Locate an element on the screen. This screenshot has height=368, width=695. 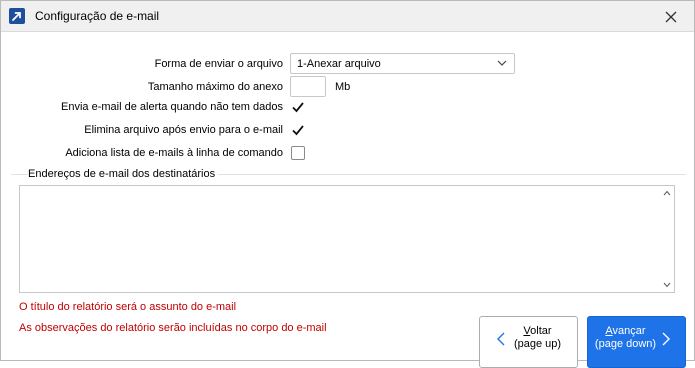
arrow-up-right-icon is located at coordinates (17, 16).